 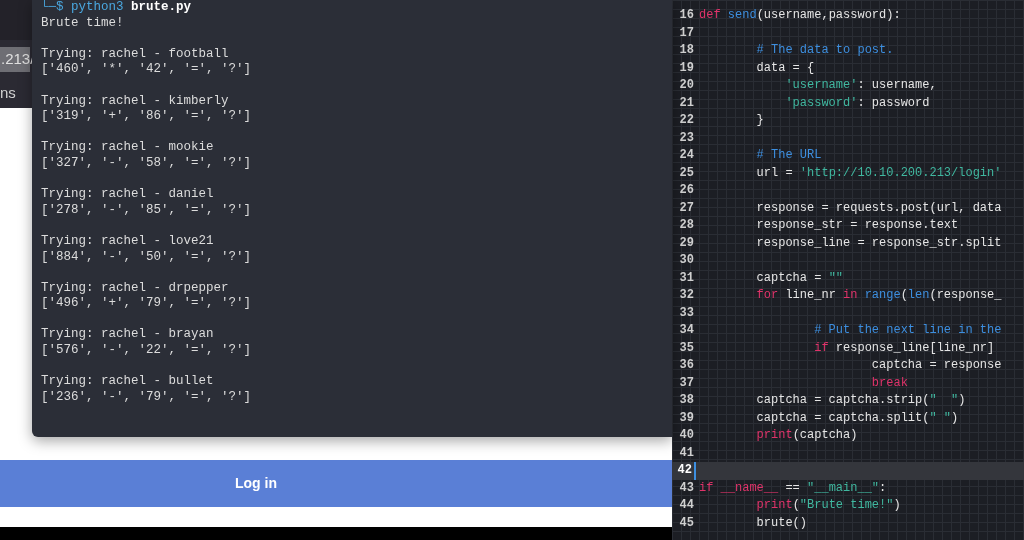 I want to click on line-number: 21, so click(x=686, y=103).